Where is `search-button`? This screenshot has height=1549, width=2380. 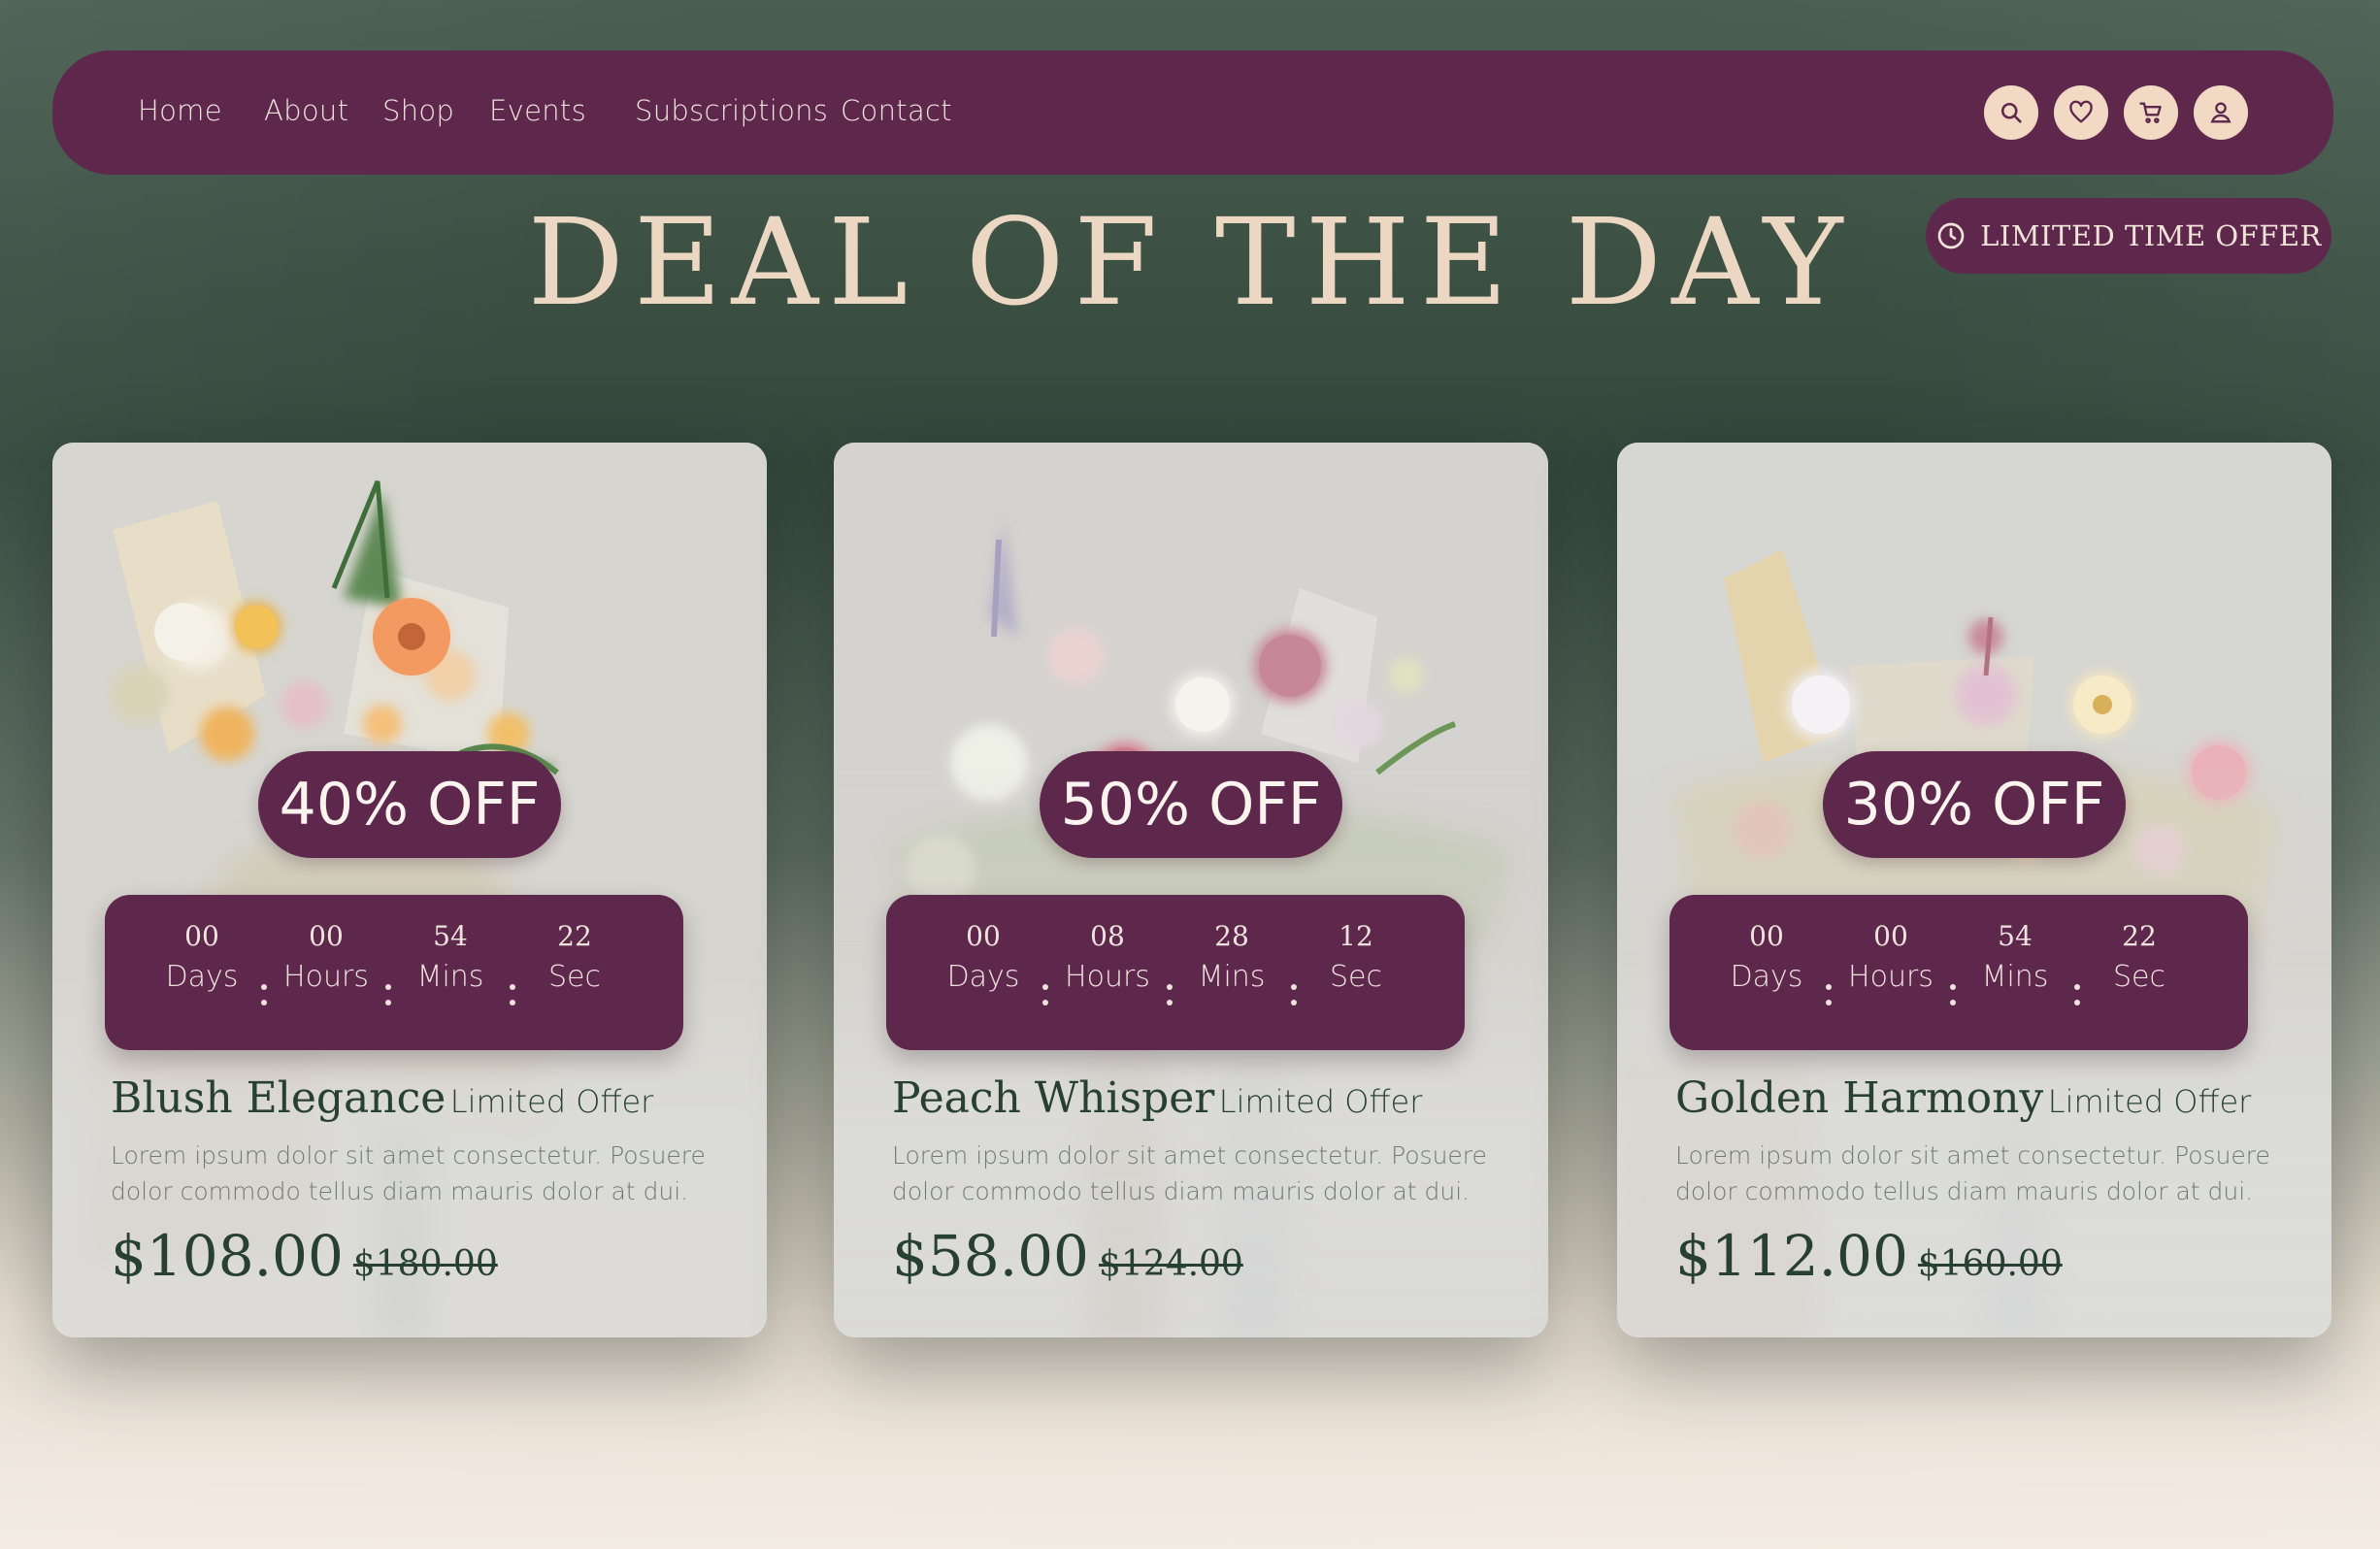 search-button is located at coordinates (2011, 112).